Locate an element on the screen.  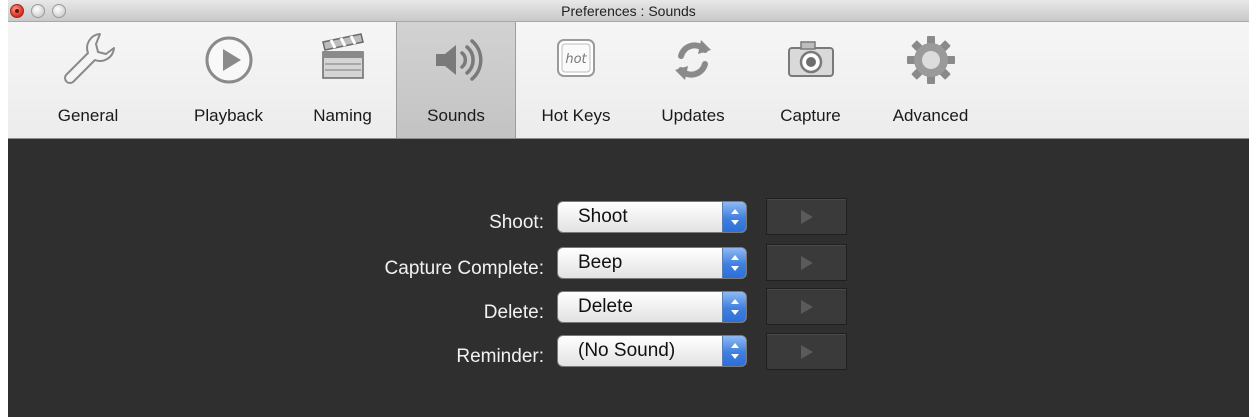
title-bar: Preferences : Sounds is located at coordinates (628, 11).